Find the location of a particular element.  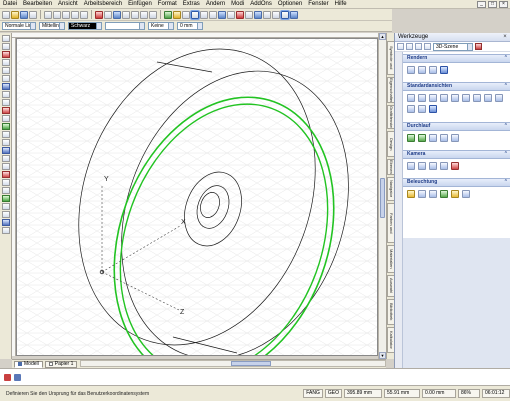

menu-modi: Modi is located at coordinates (237, 4).